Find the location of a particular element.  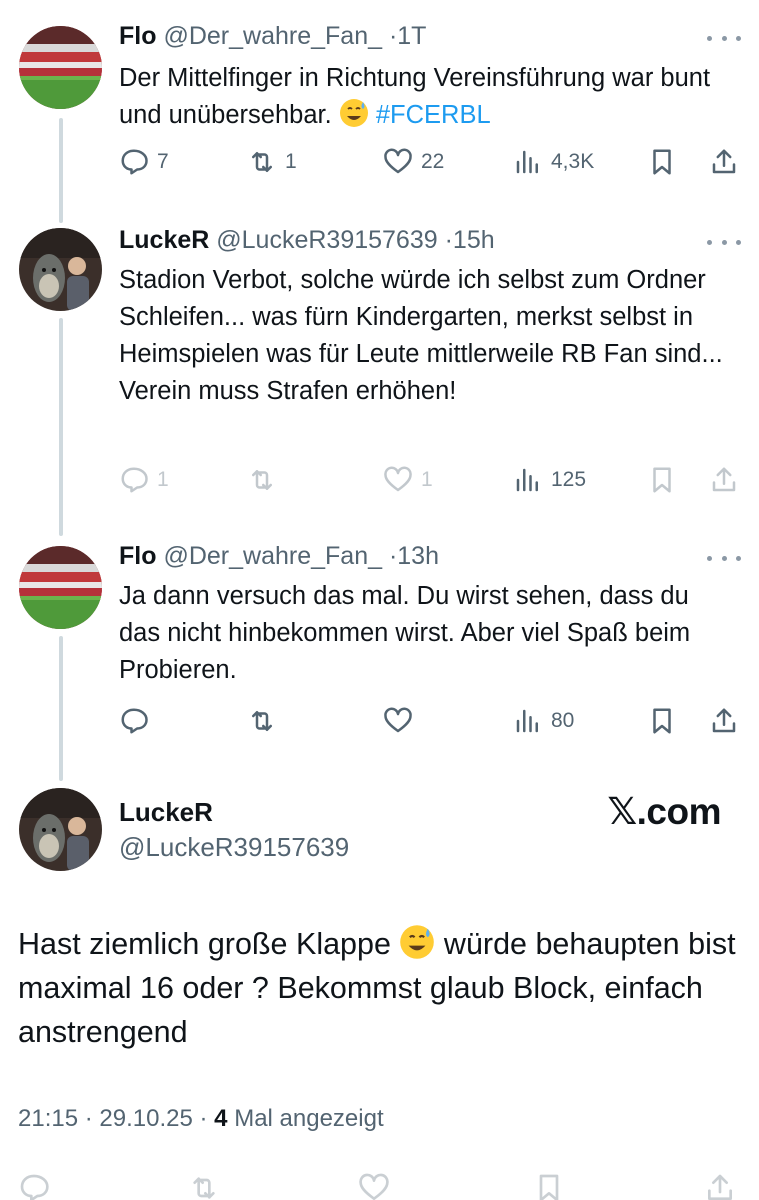

views-count: 4,3K is located at coordinates (573, 161).